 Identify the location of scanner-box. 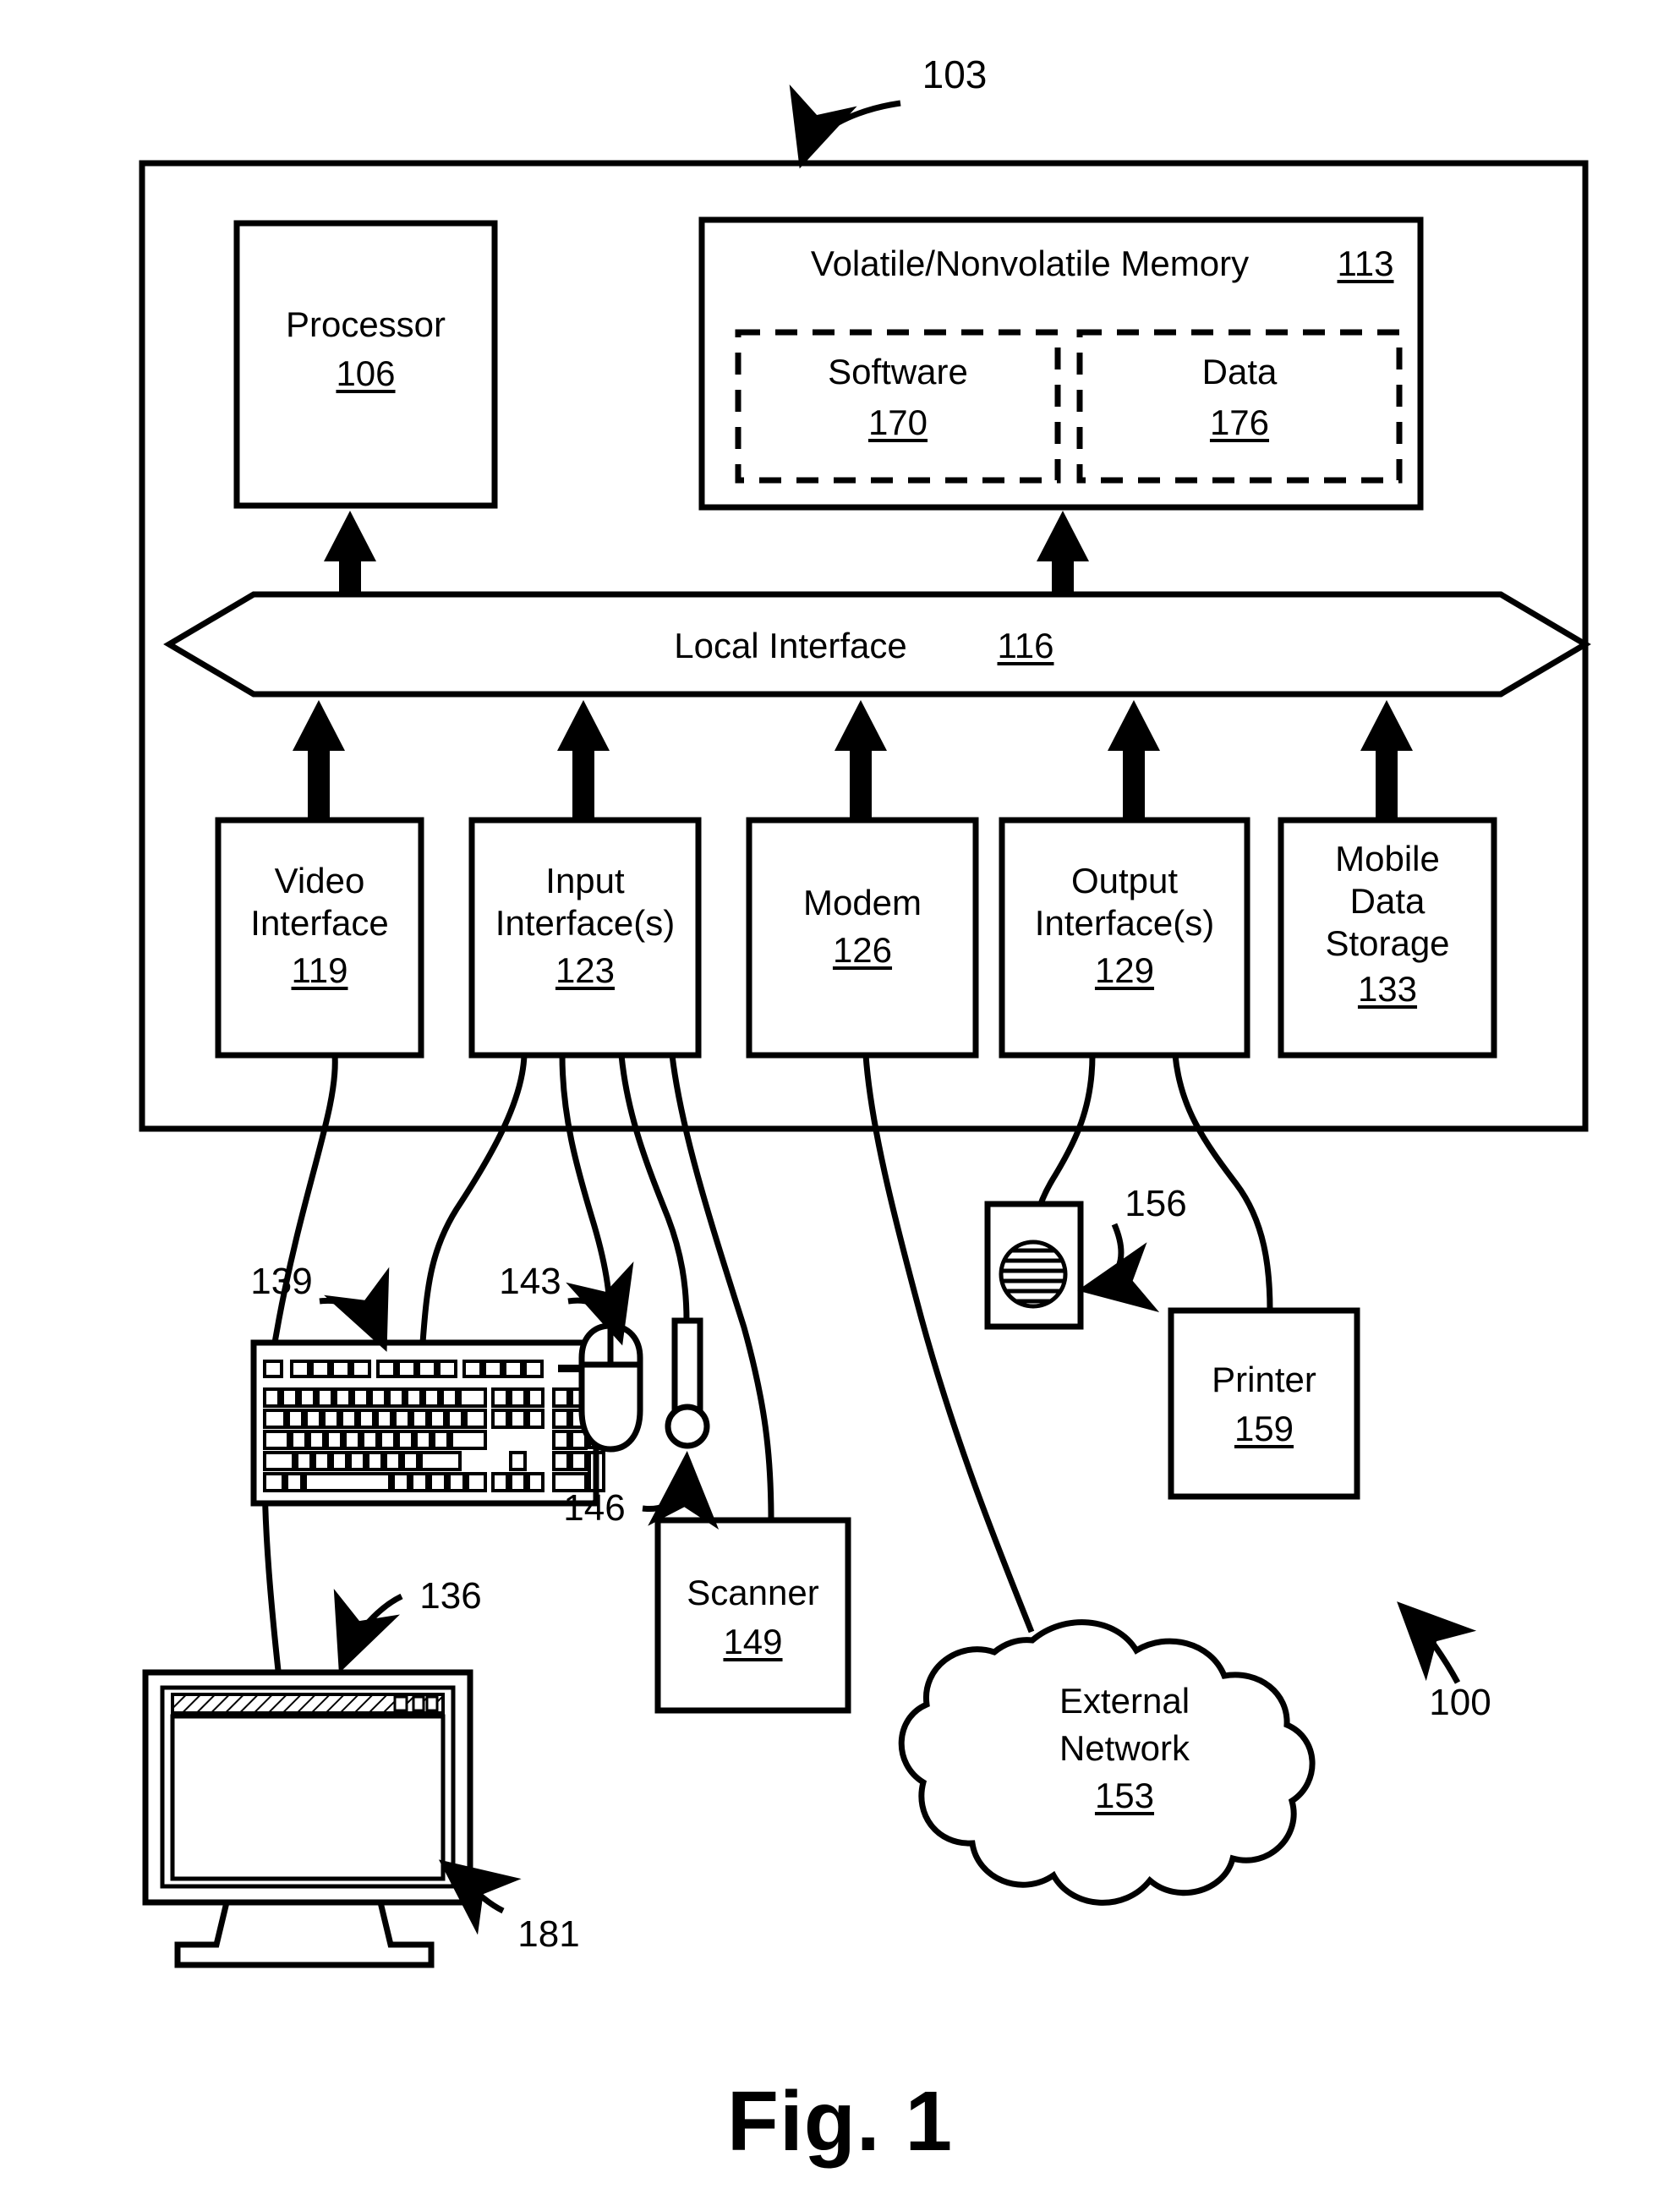
(752, 1615).